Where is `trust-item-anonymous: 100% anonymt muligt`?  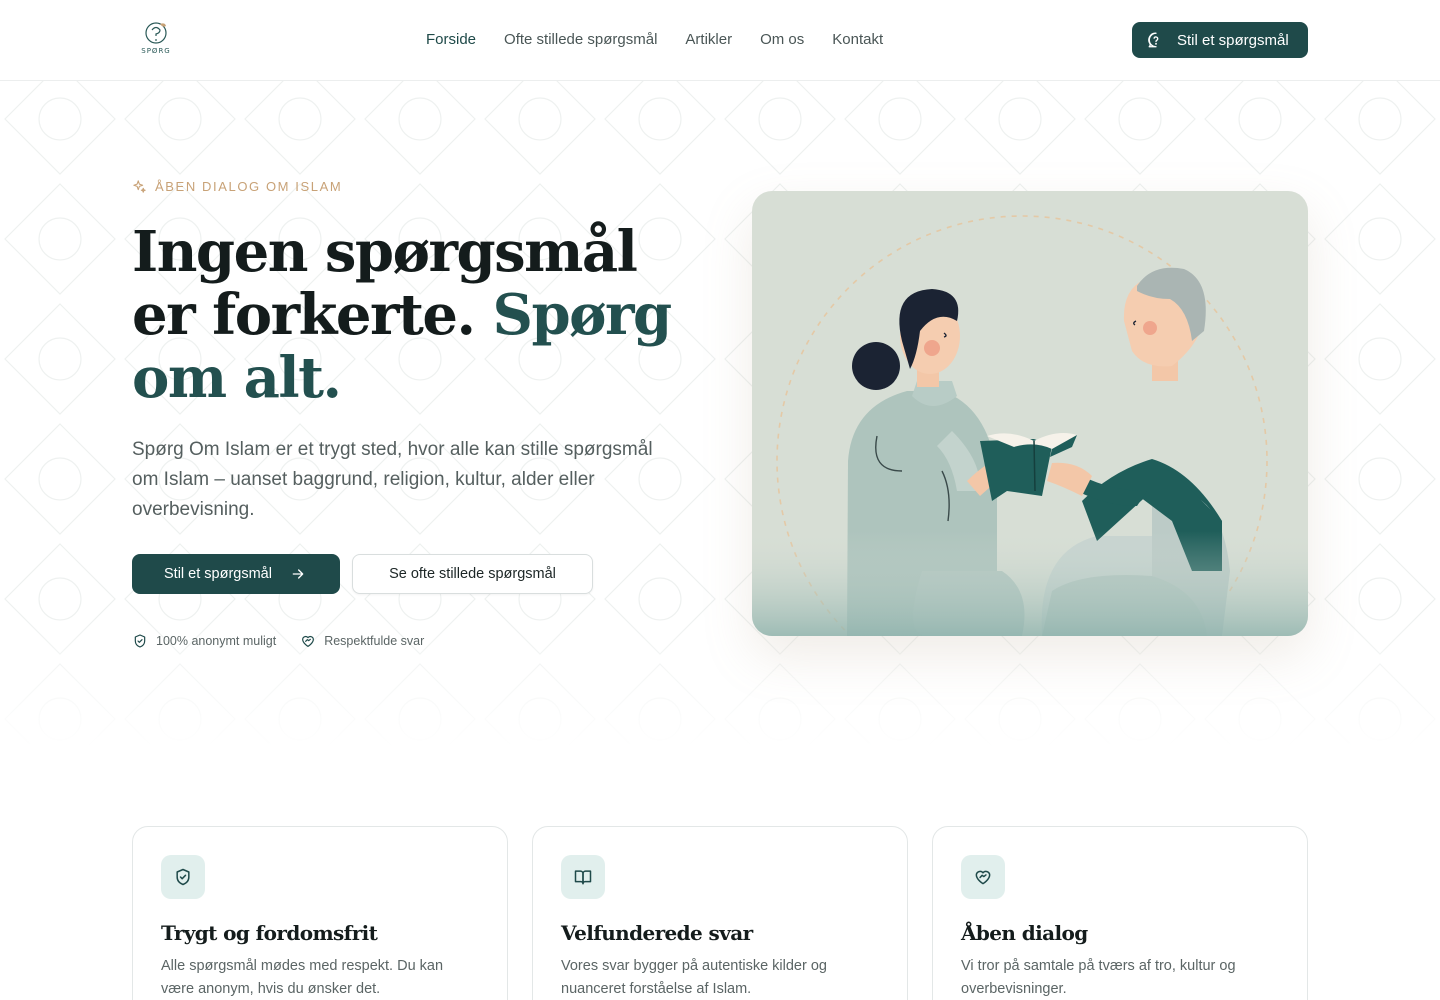
trust-item-anonymous: 100% anonymt muligt is located at coordinates (204, 641).